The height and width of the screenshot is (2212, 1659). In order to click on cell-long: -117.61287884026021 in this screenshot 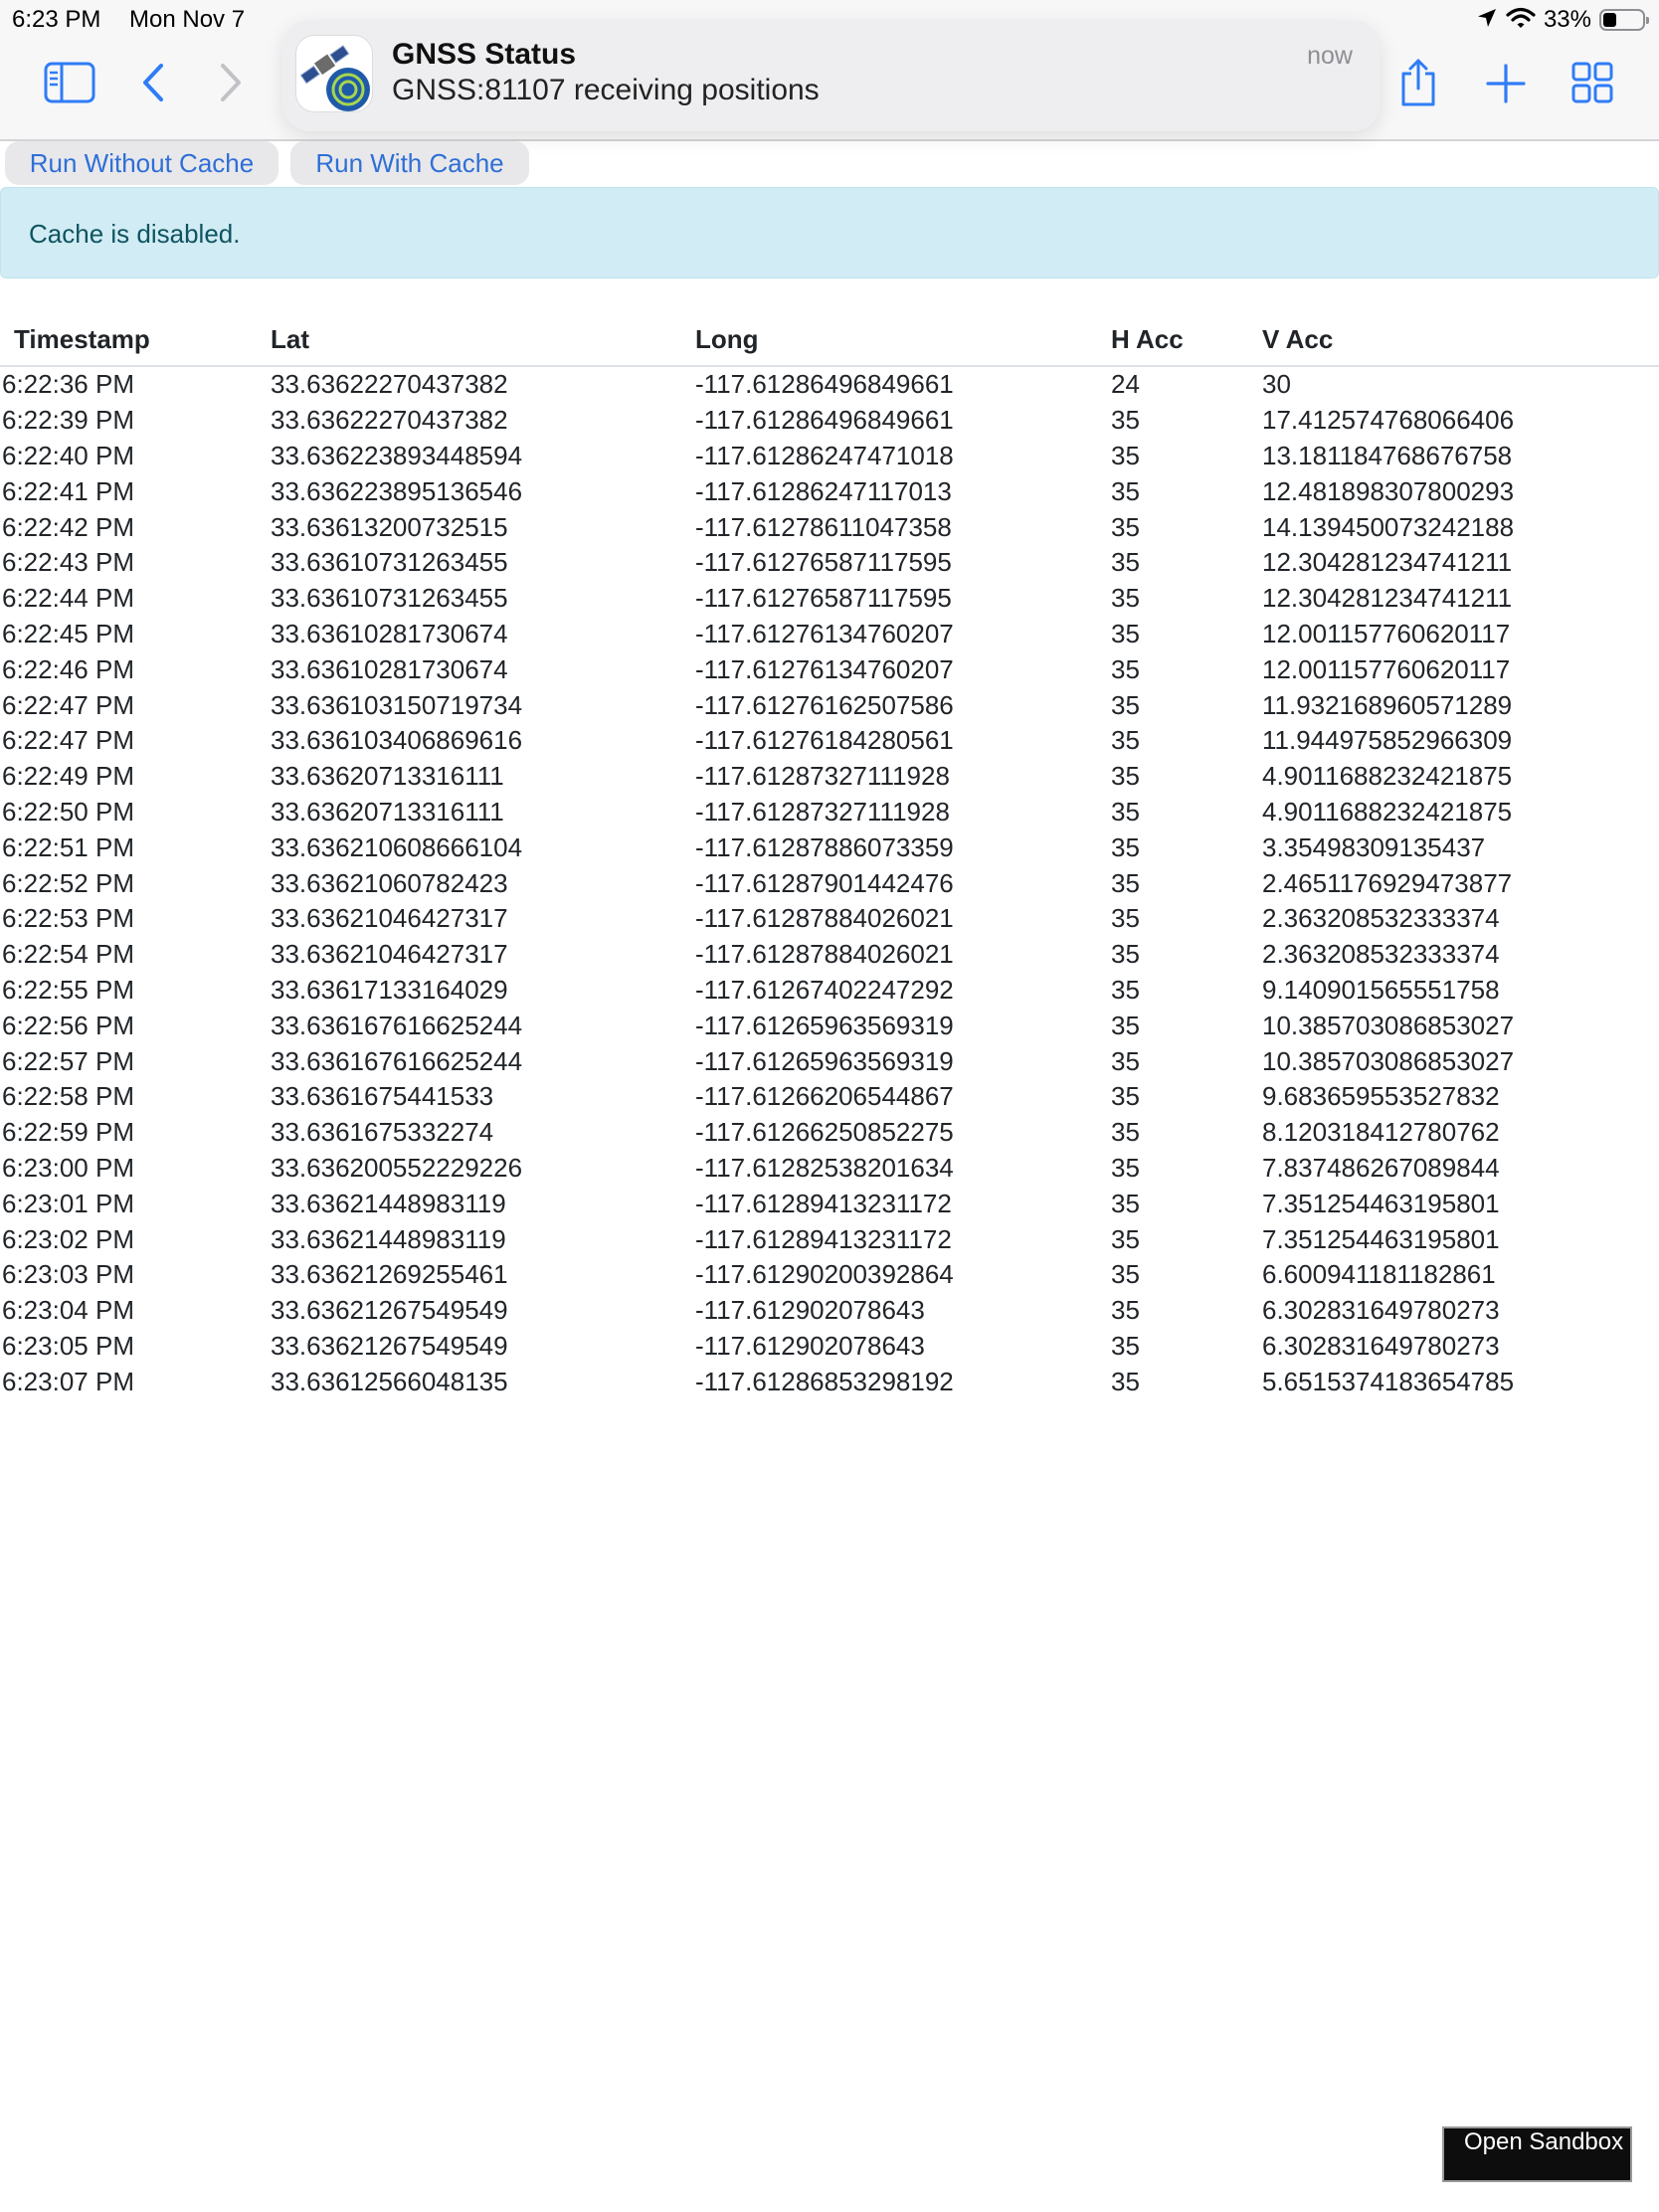, I will do `click(824, 918)`.